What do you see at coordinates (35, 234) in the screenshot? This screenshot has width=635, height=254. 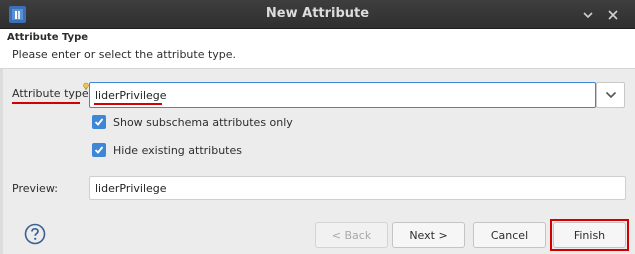 I see `help-icon` at bounding box center [35, 234].